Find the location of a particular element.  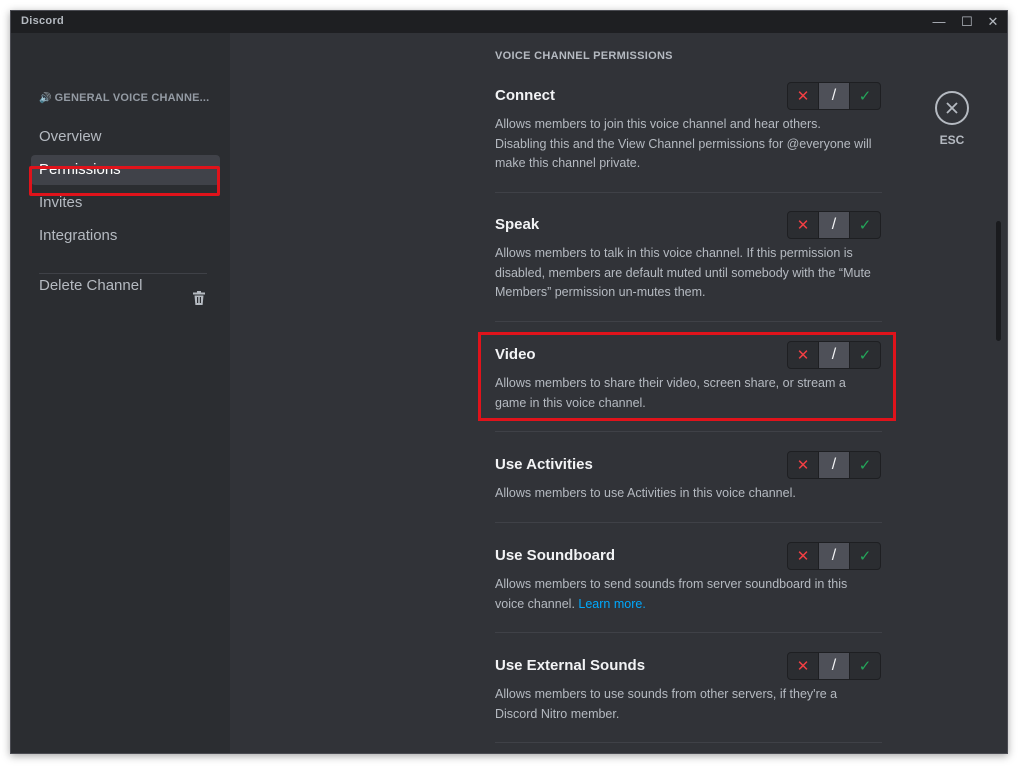

permission-name: Use External Sounds is located at coordinates (570, 665).